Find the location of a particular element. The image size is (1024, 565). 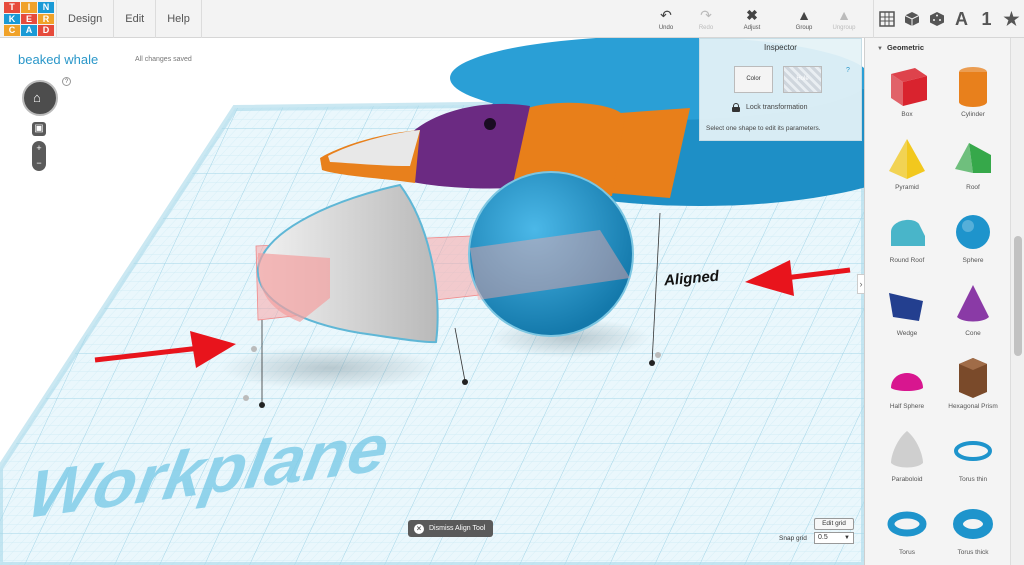

torus-thick-icon is located at coordinates (973, 524).